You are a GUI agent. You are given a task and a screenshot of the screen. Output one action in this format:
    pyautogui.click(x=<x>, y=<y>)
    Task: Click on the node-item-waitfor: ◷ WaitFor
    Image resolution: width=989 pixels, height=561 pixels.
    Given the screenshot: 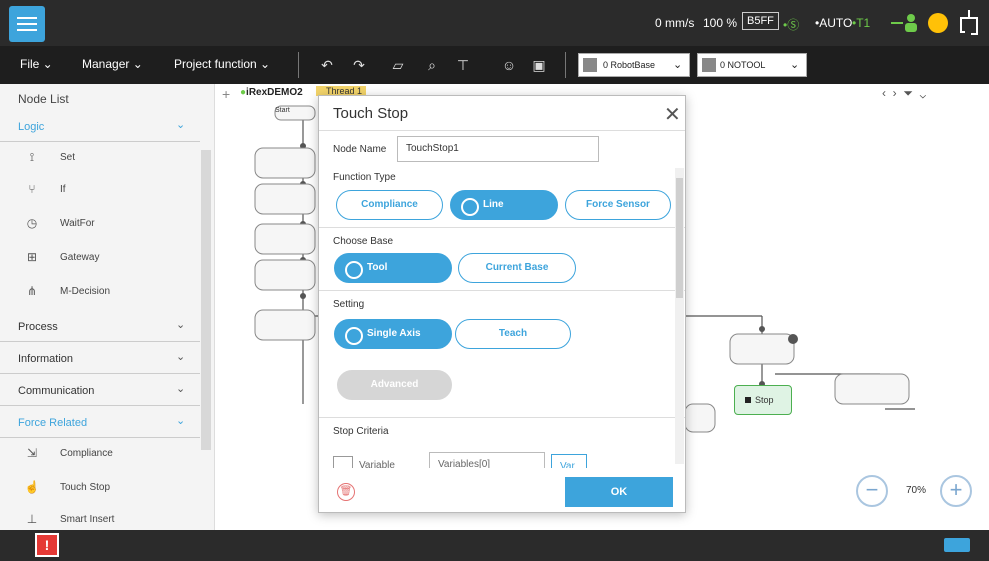 What is the action you would take?
    pyautogui.click(x=100, y=224)
    